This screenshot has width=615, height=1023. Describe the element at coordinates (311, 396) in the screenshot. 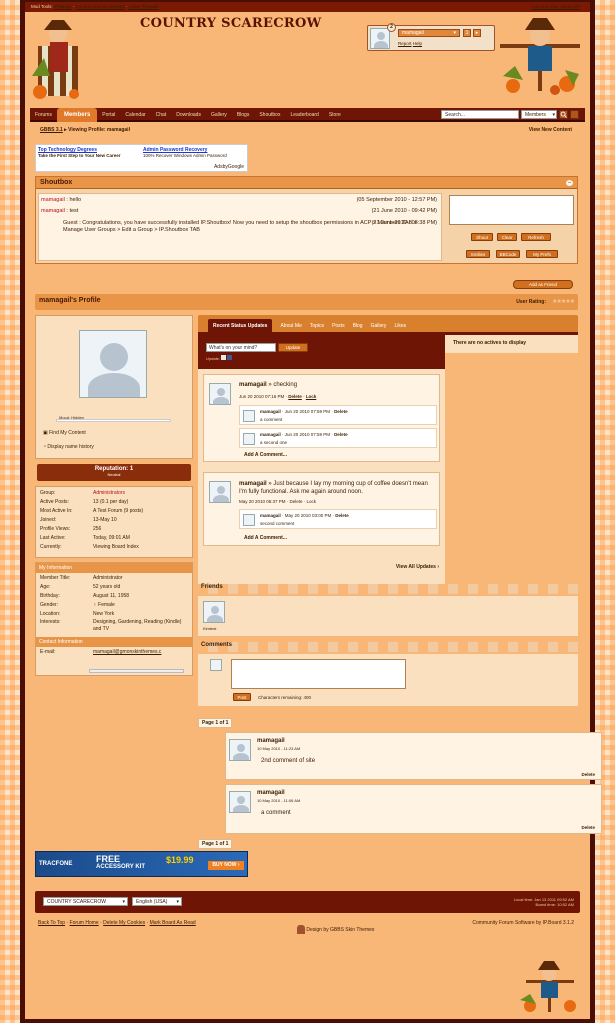

I see `lock-link: Lock` at that location.